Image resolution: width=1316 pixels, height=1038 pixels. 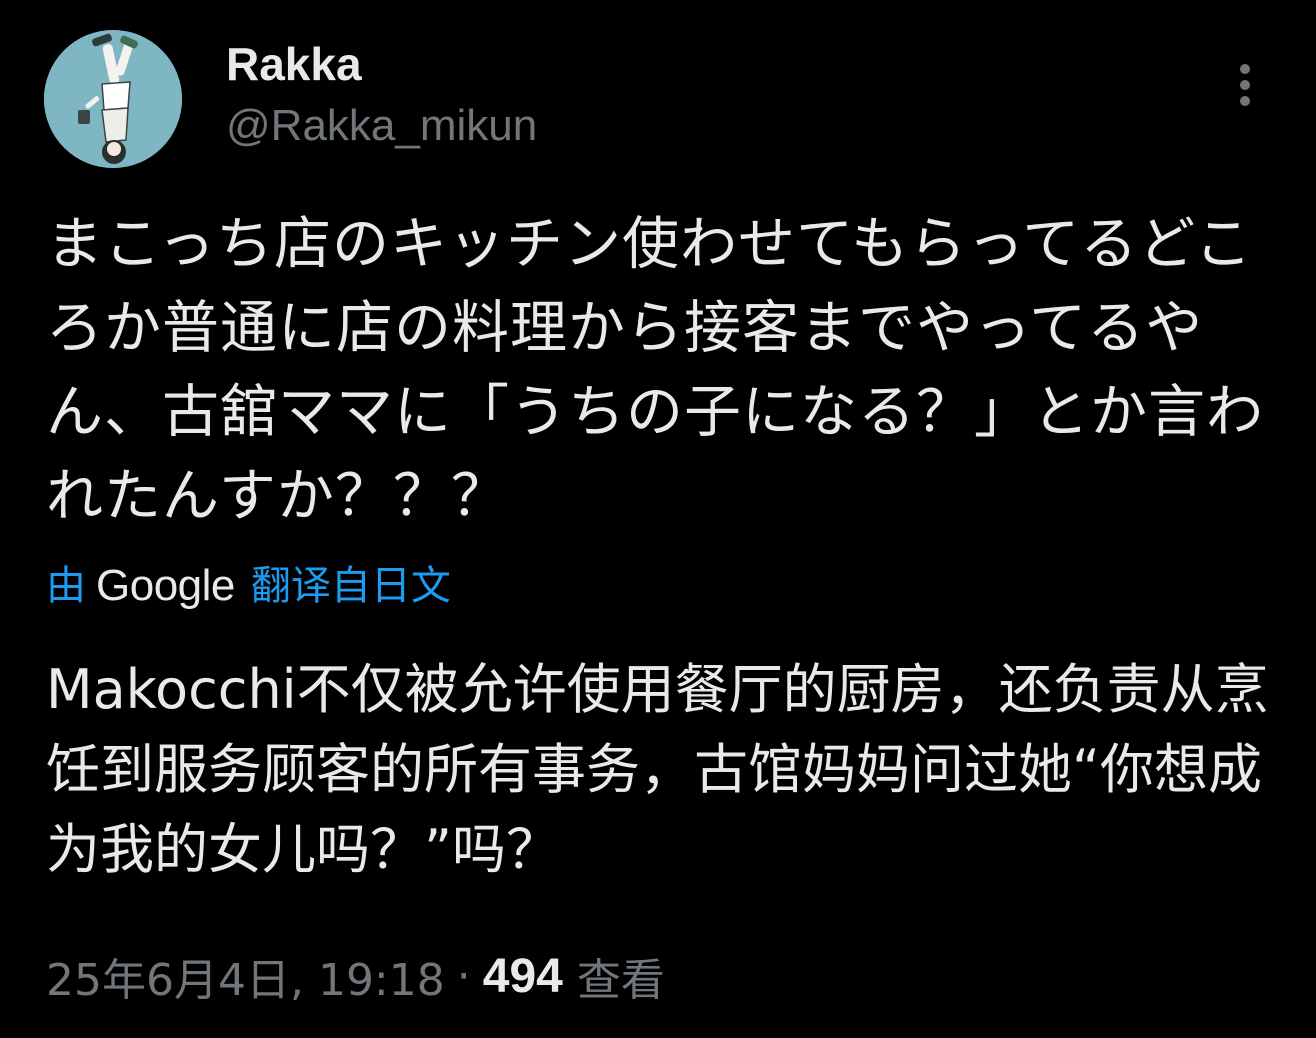 What do you see at coordinates (66, 586) in the screenshot?
I see `translation-prefix: 由` at bounding box center [66, 586].